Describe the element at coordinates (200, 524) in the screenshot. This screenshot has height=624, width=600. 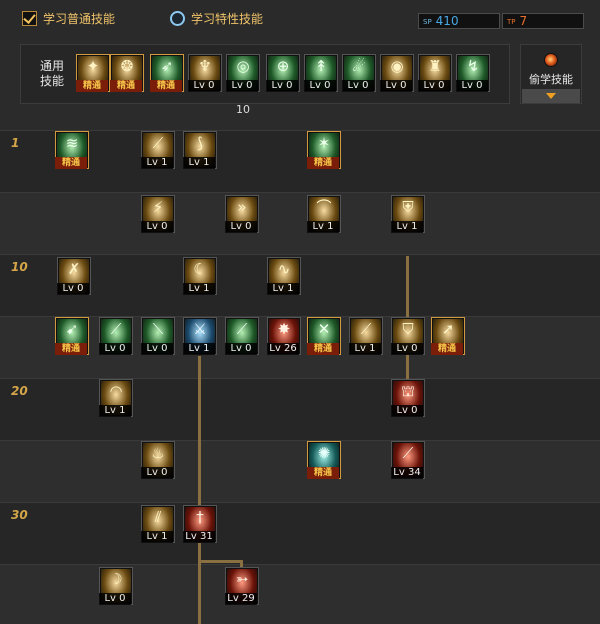
I see `skill-slot: † Lv 31` at that location.